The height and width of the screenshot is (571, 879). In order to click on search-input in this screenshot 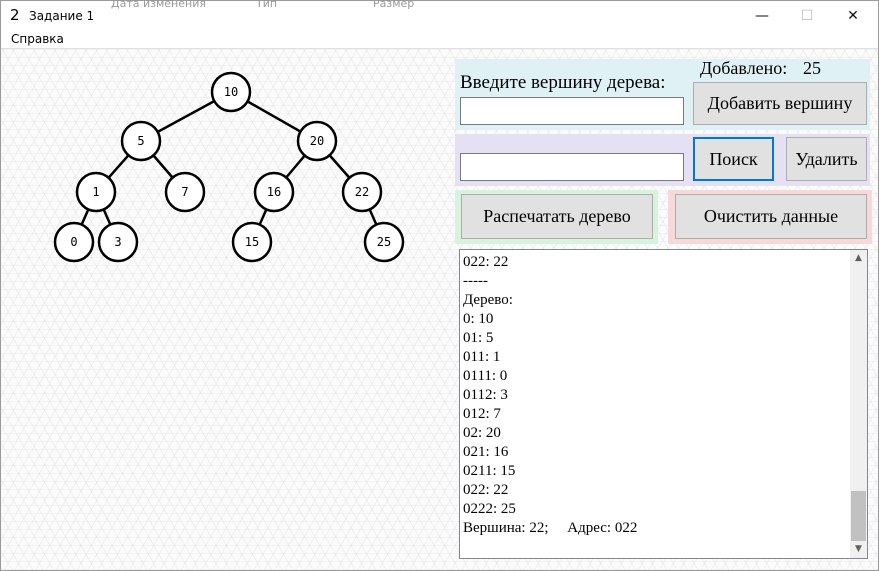, I will do `click(572, 167)`.